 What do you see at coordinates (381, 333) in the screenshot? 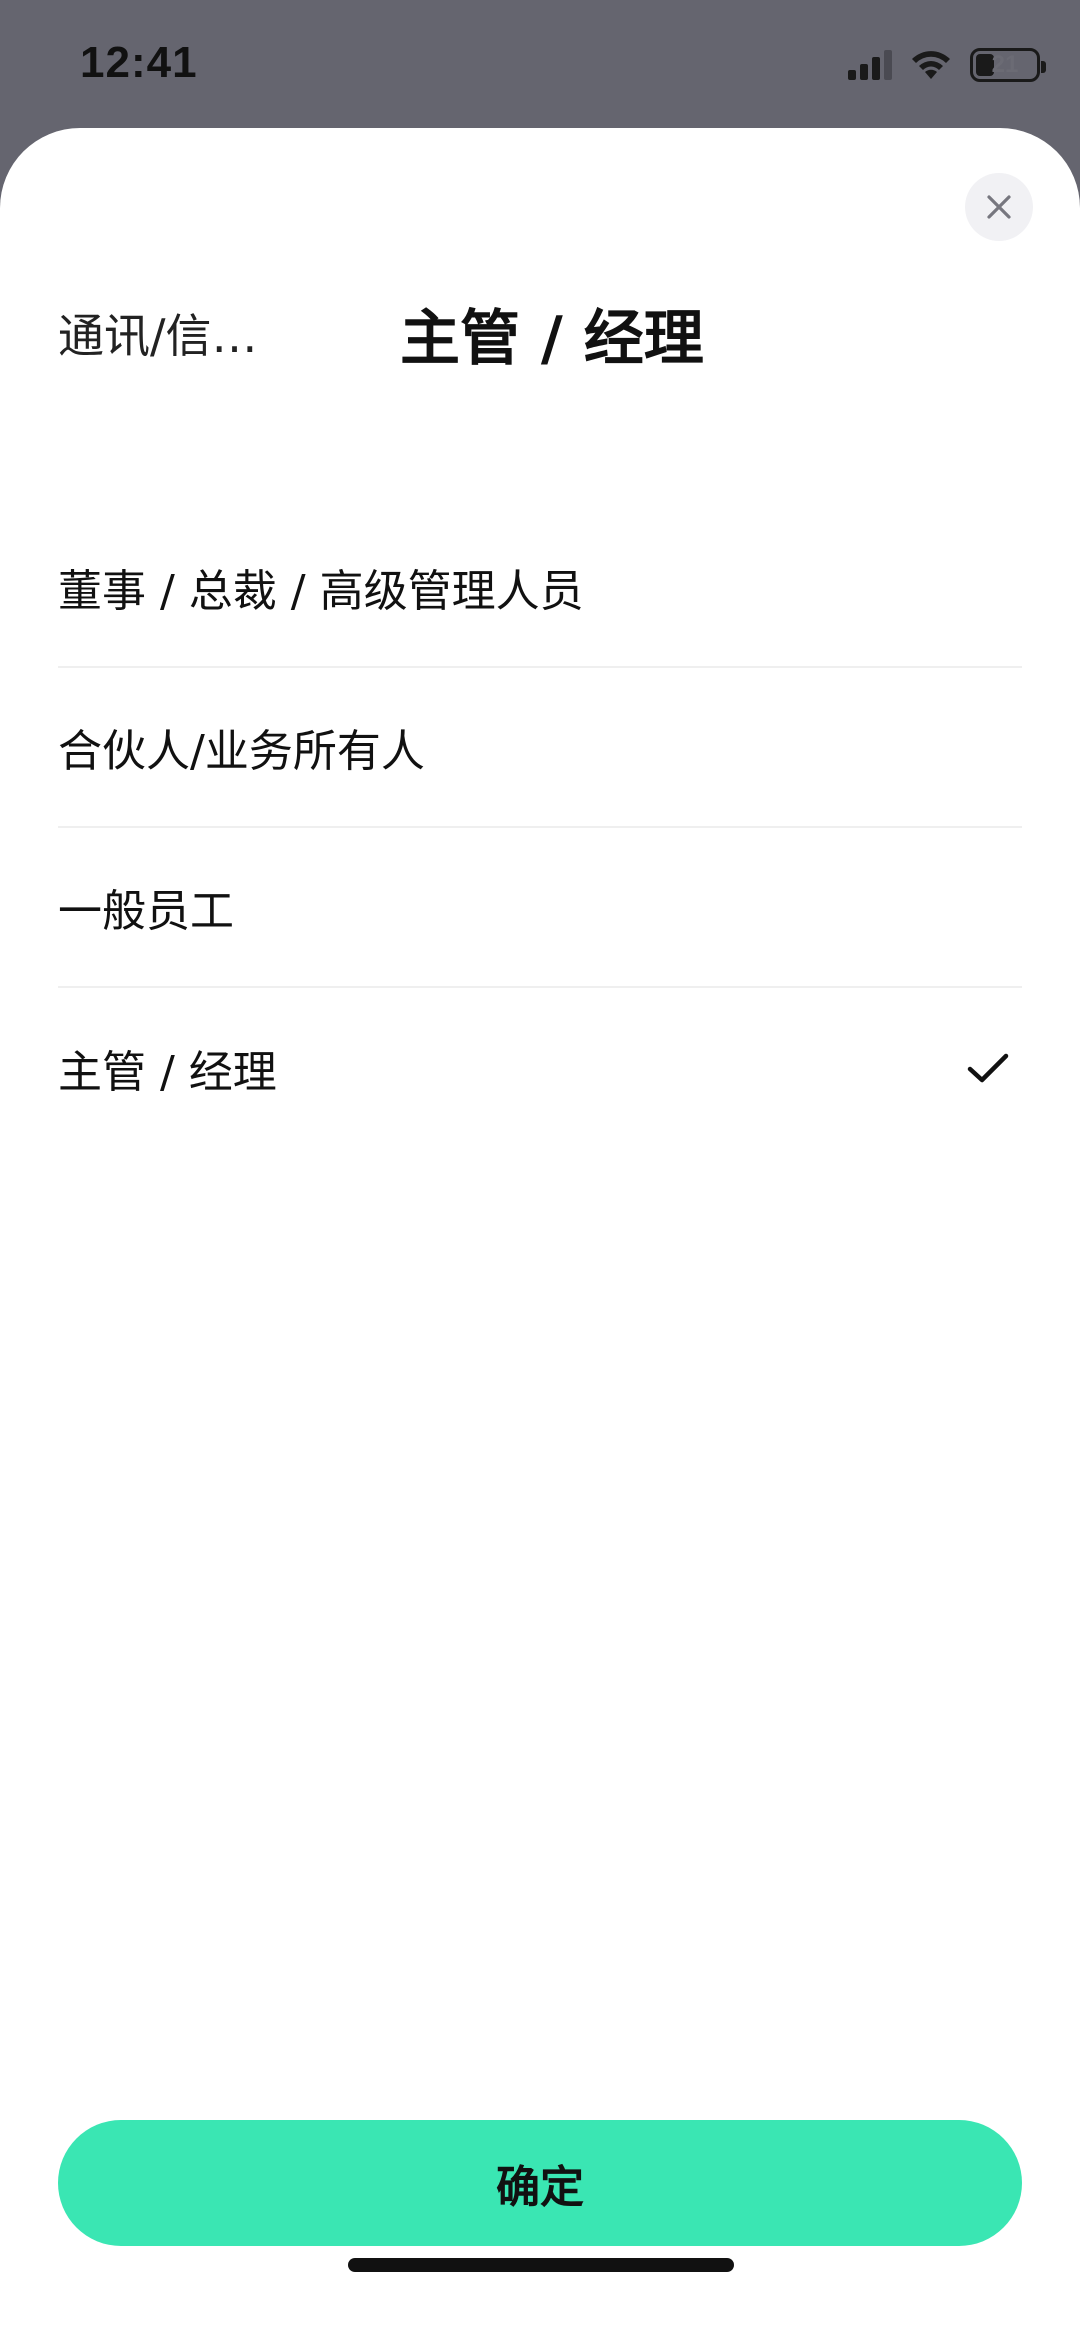
I see `breadcrumb: 通讯/信… 主管 / 经理` at bounding box center [381, 333].